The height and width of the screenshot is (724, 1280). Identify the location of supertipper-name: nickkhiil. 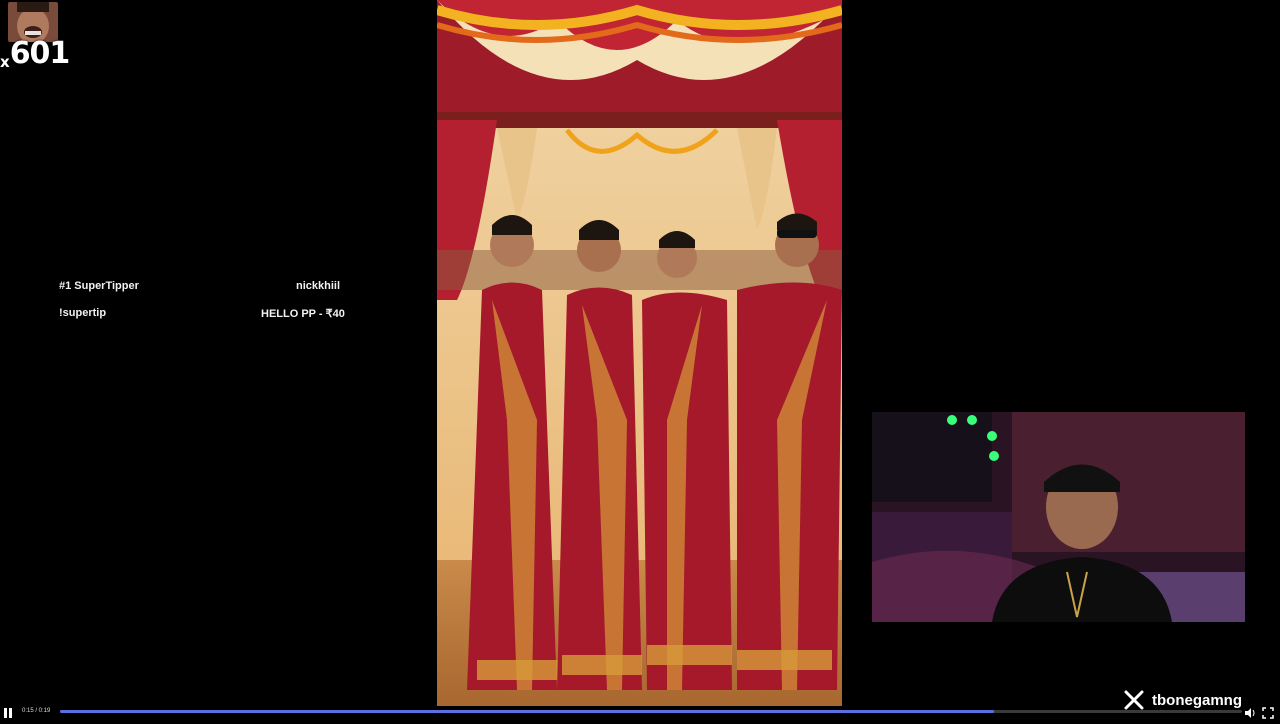
(318, 286).